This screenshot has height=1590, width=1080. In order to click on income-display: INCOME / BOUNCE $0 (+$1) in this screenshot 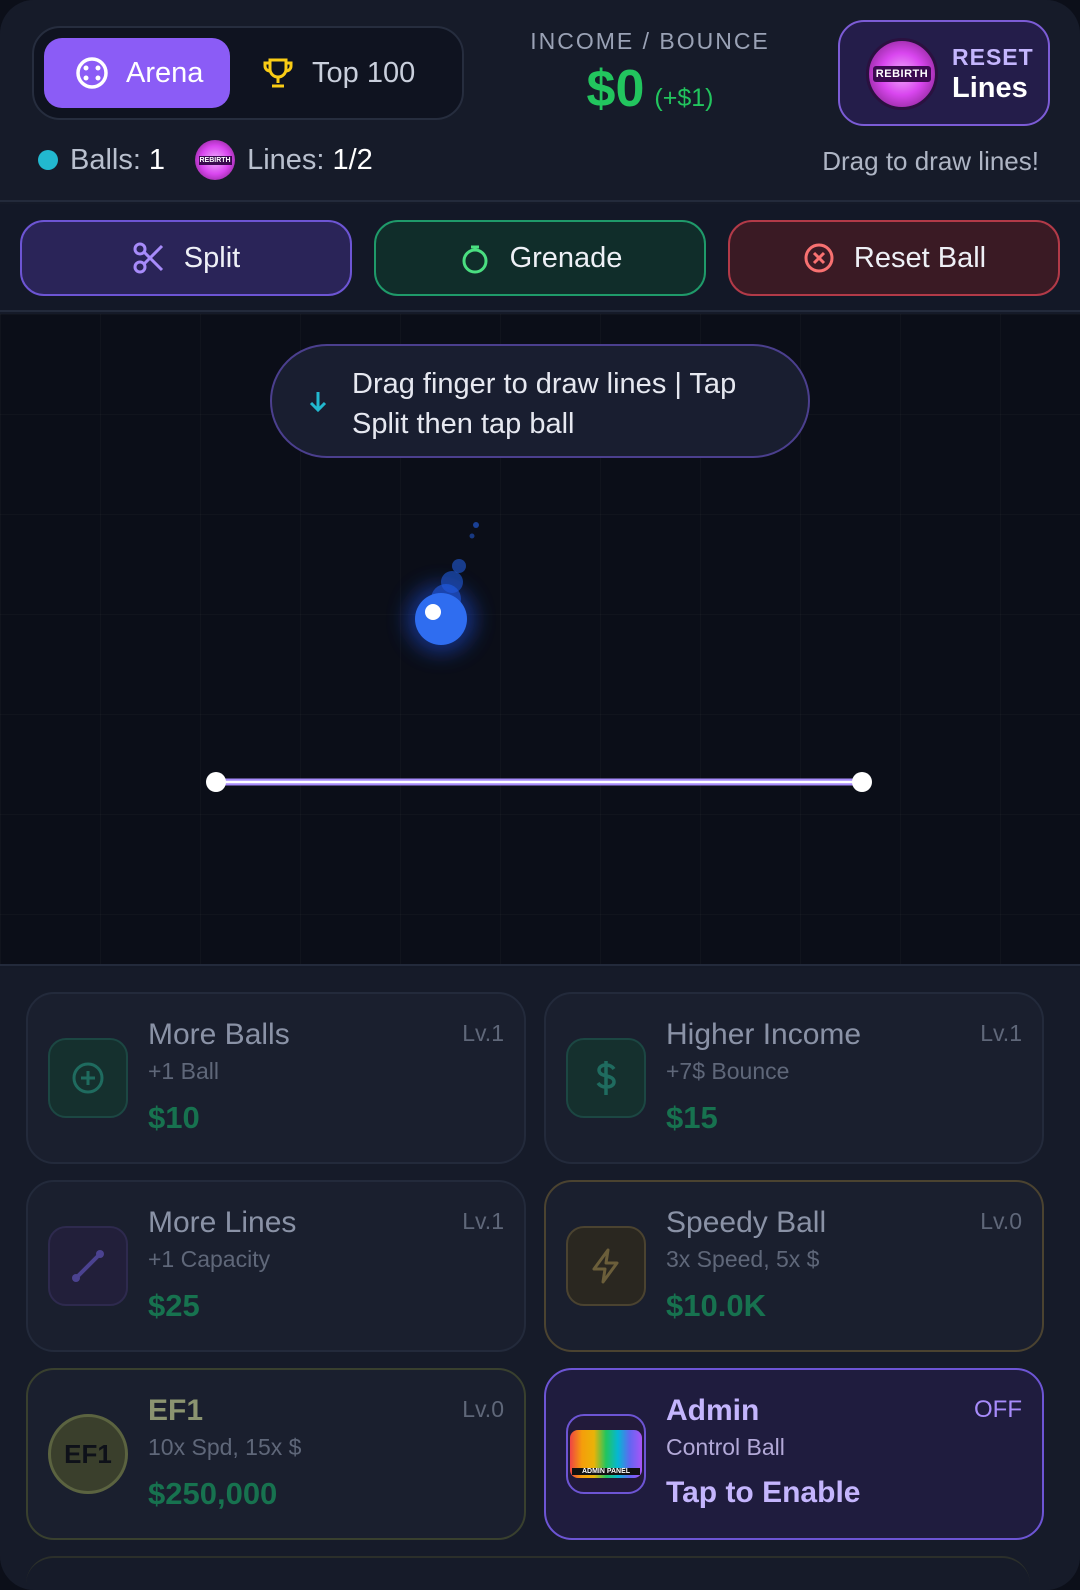, I will do `click(650, 73)`.